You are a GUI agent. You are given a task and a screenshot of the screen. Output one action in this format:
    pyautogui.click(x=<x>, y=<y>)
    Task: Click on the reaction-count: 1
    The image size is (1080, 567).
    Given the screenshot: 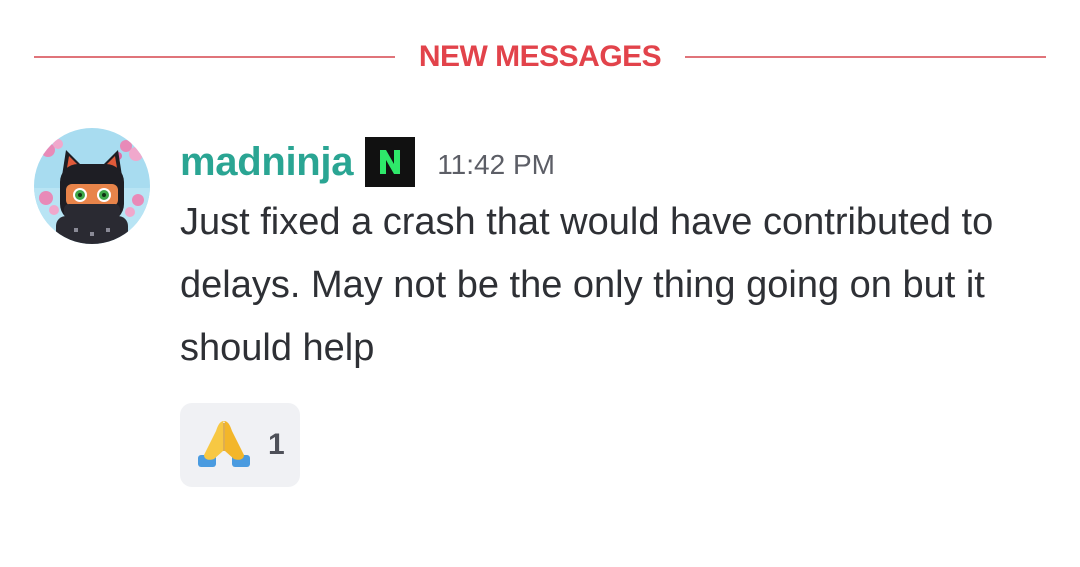 What is the action you would take?
    pyautogui.click(x=276, y=444)
    